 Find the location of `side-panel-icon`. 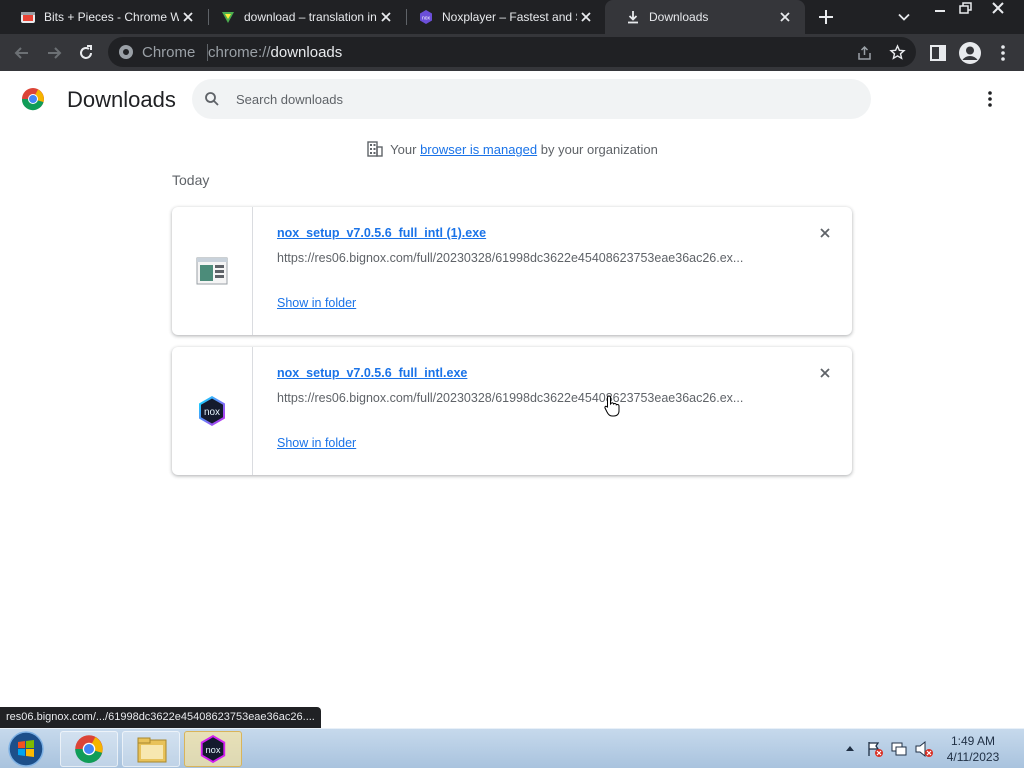

side-panel-icon is located at coordinates (938, 53).